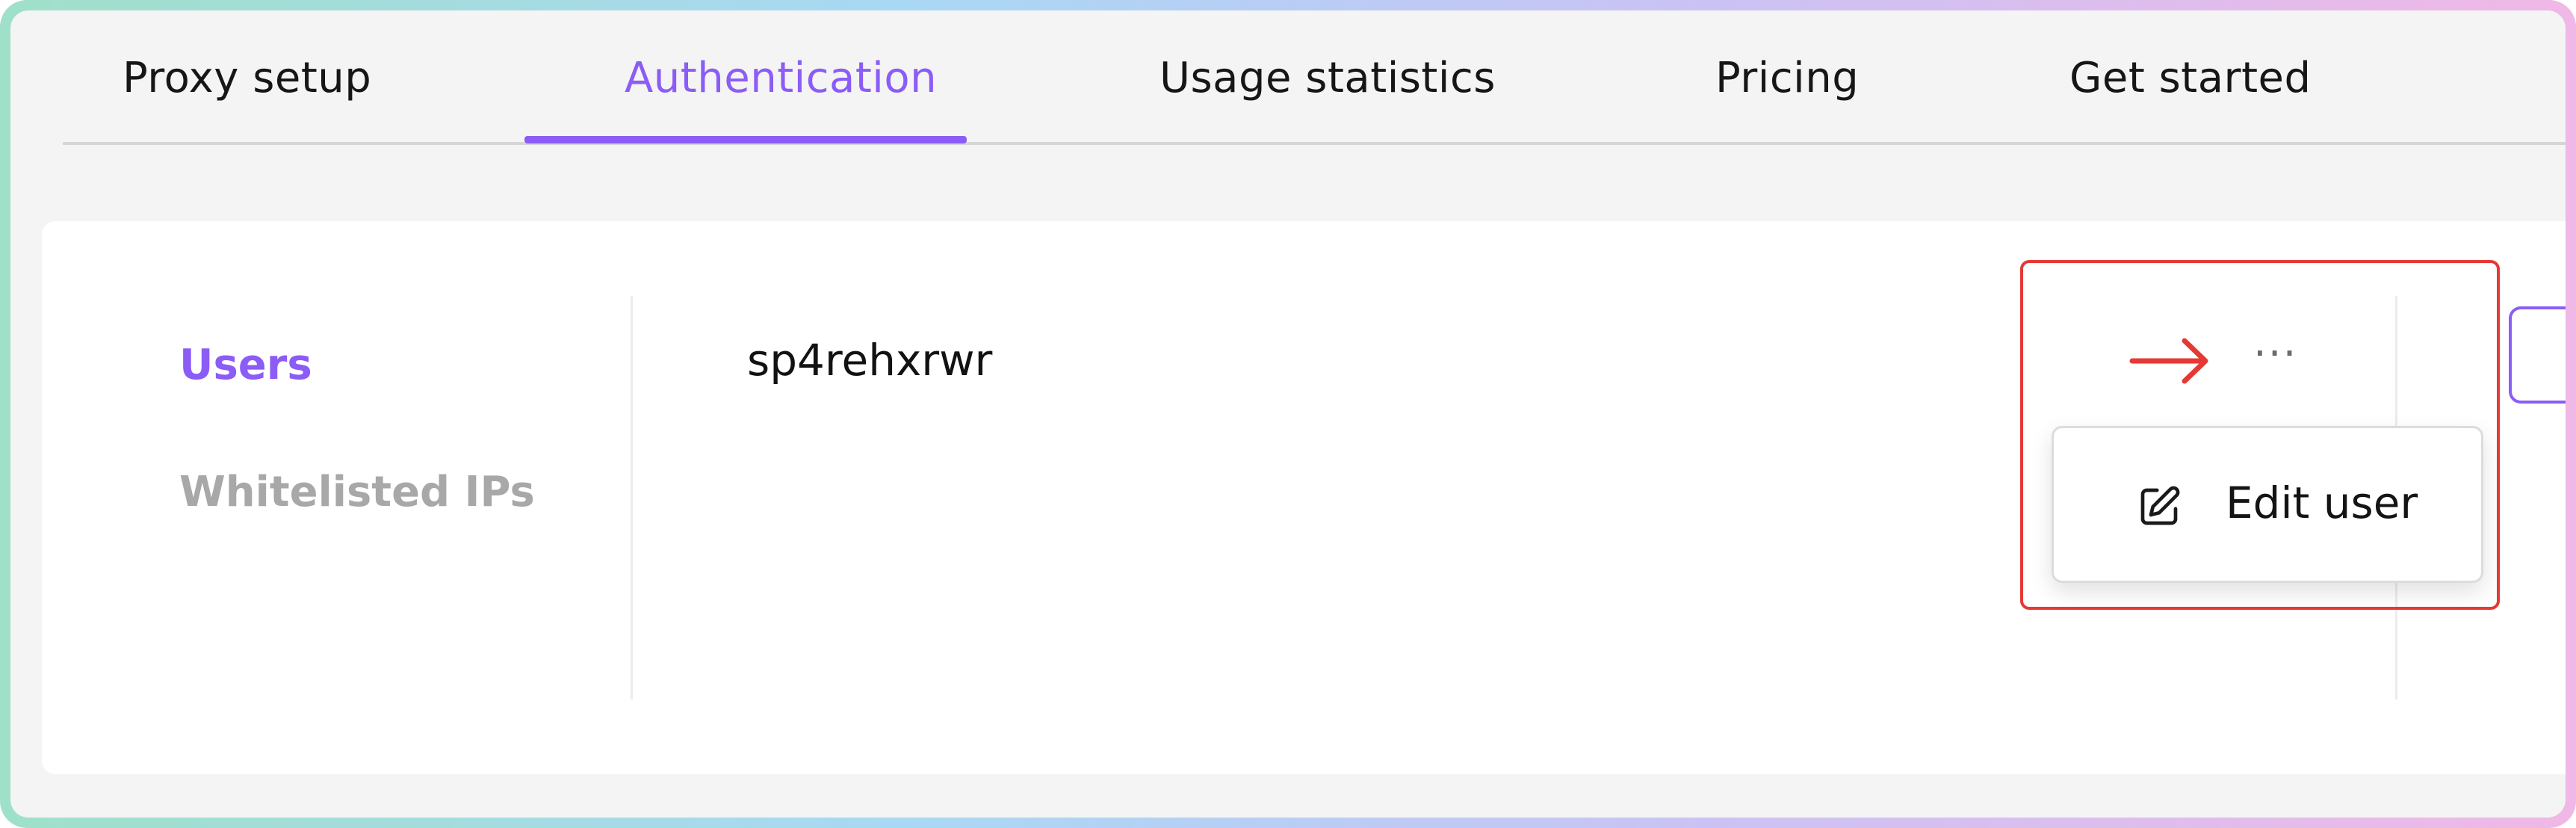 This screenshot has width=2576, height=828. What do you see at coordinates (245, 365) in the screenshot?
I see `sidebar-item-users: Users` at bounding box center [245, 365].